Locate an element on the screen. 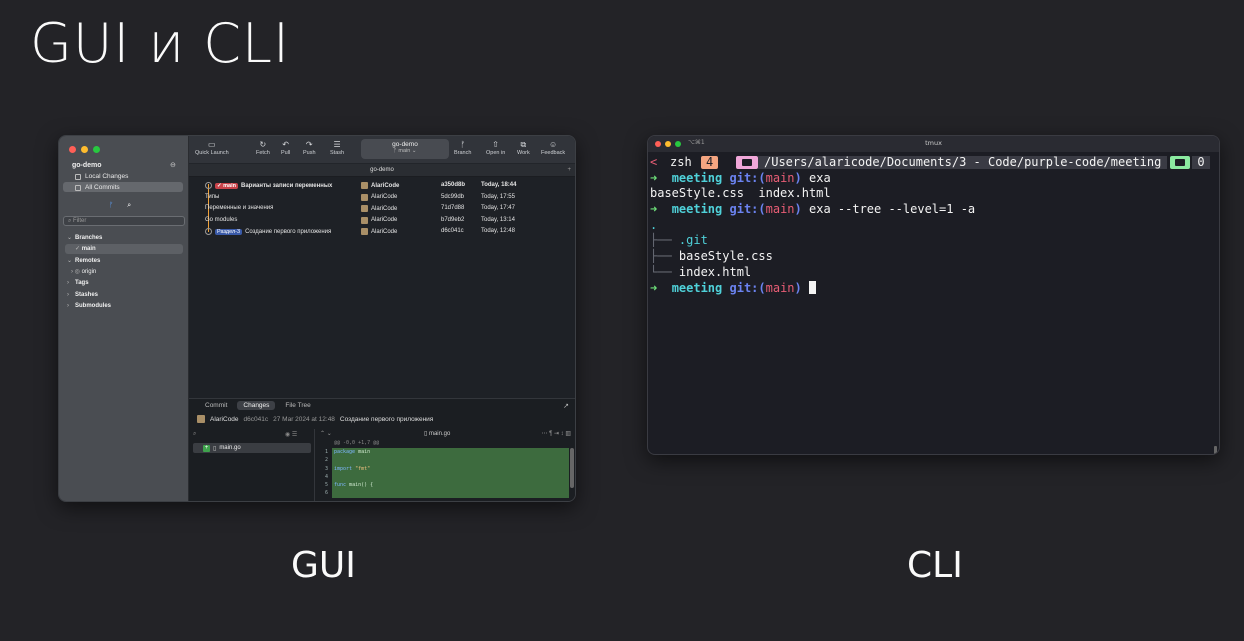  branch-main: ✓ main is located at coordinates (85, 248).